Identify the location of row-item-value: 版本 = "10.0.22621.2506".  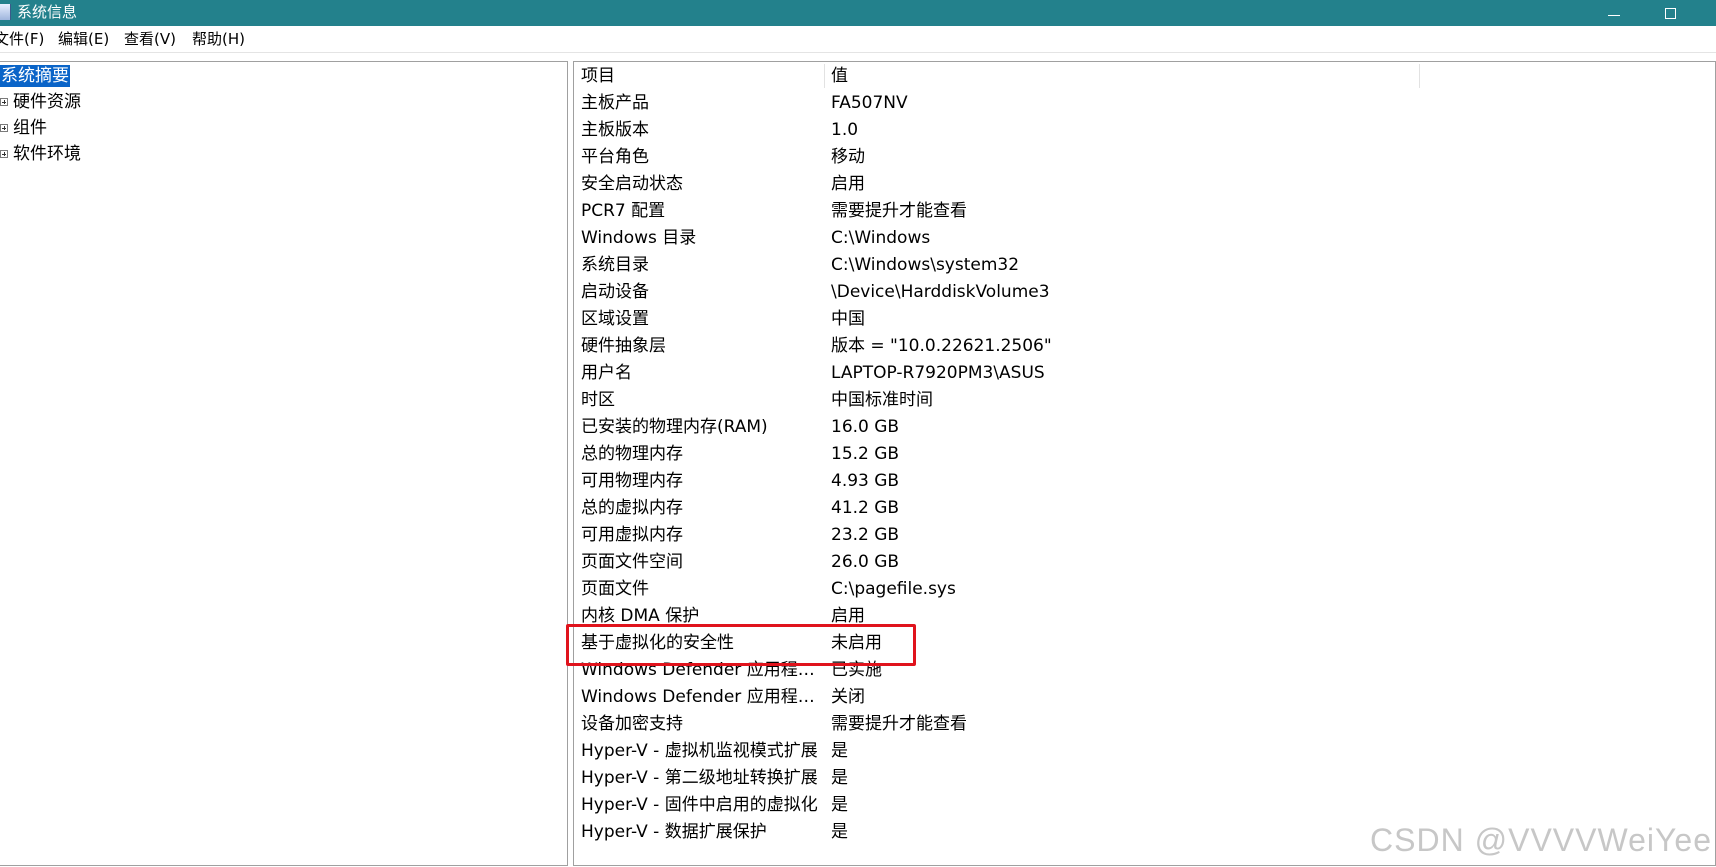
(941, 346).